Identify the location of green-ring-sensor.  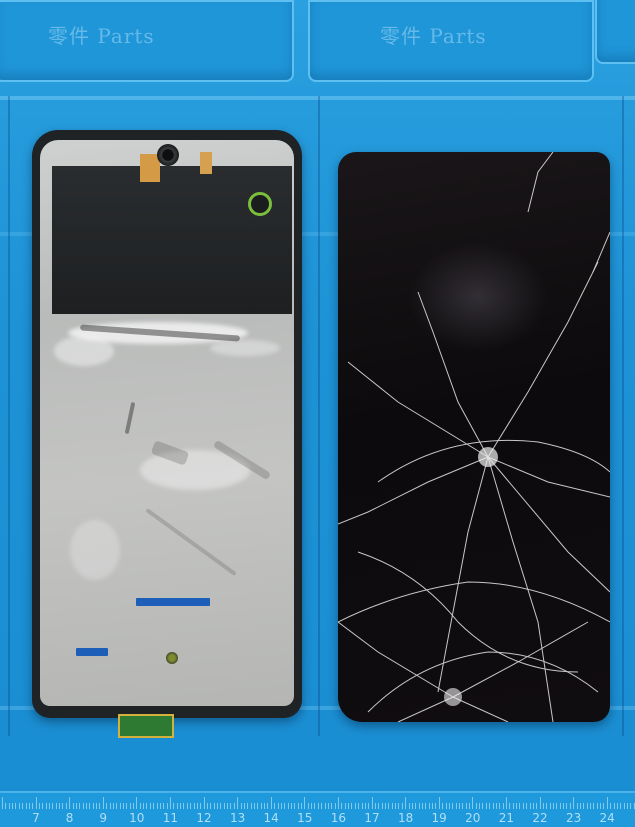
(260, 204).